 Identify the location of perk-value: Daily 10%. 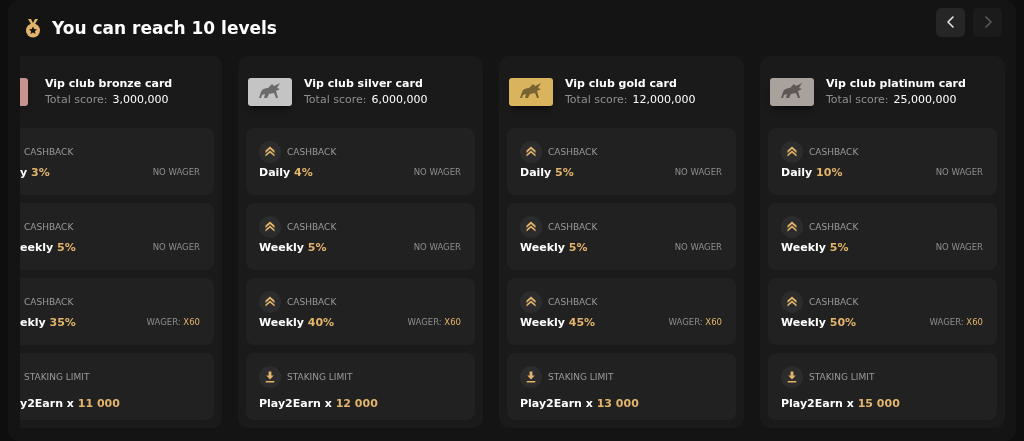
(812, 172).